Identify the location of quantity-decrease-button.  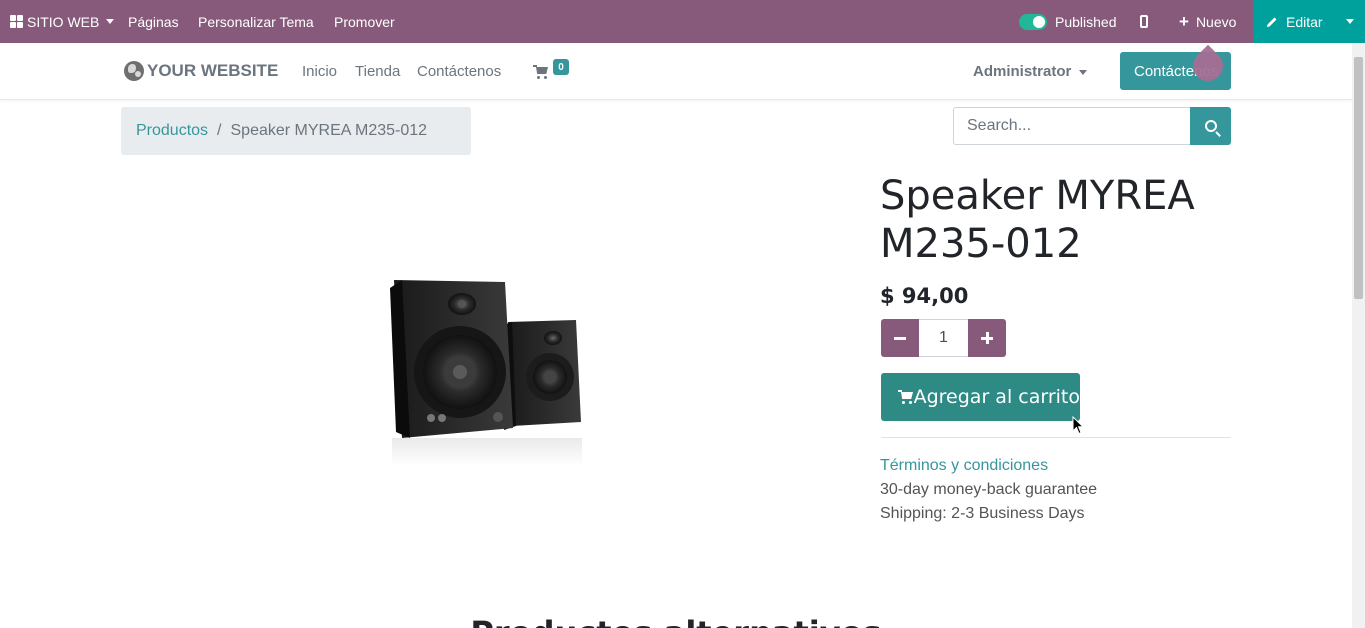
(900, 338).